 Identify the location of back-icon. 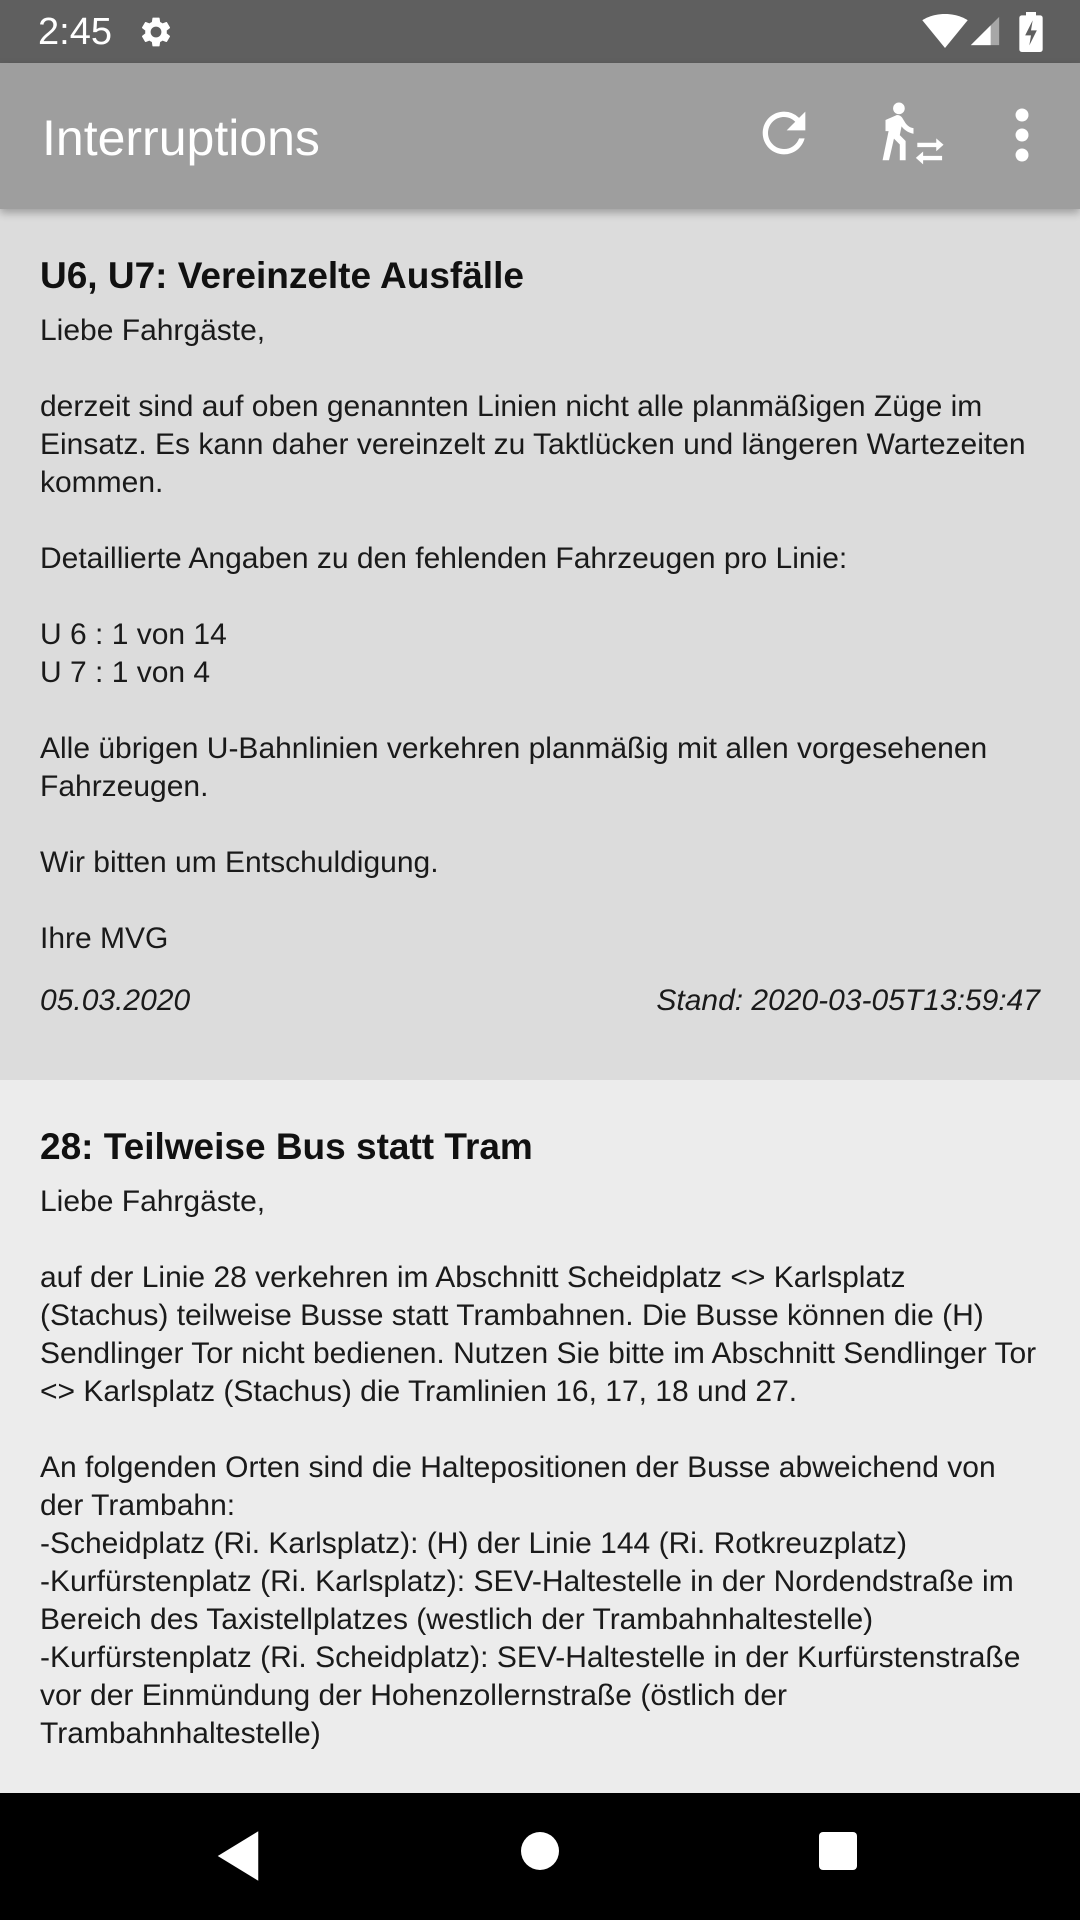
(238, 1856).